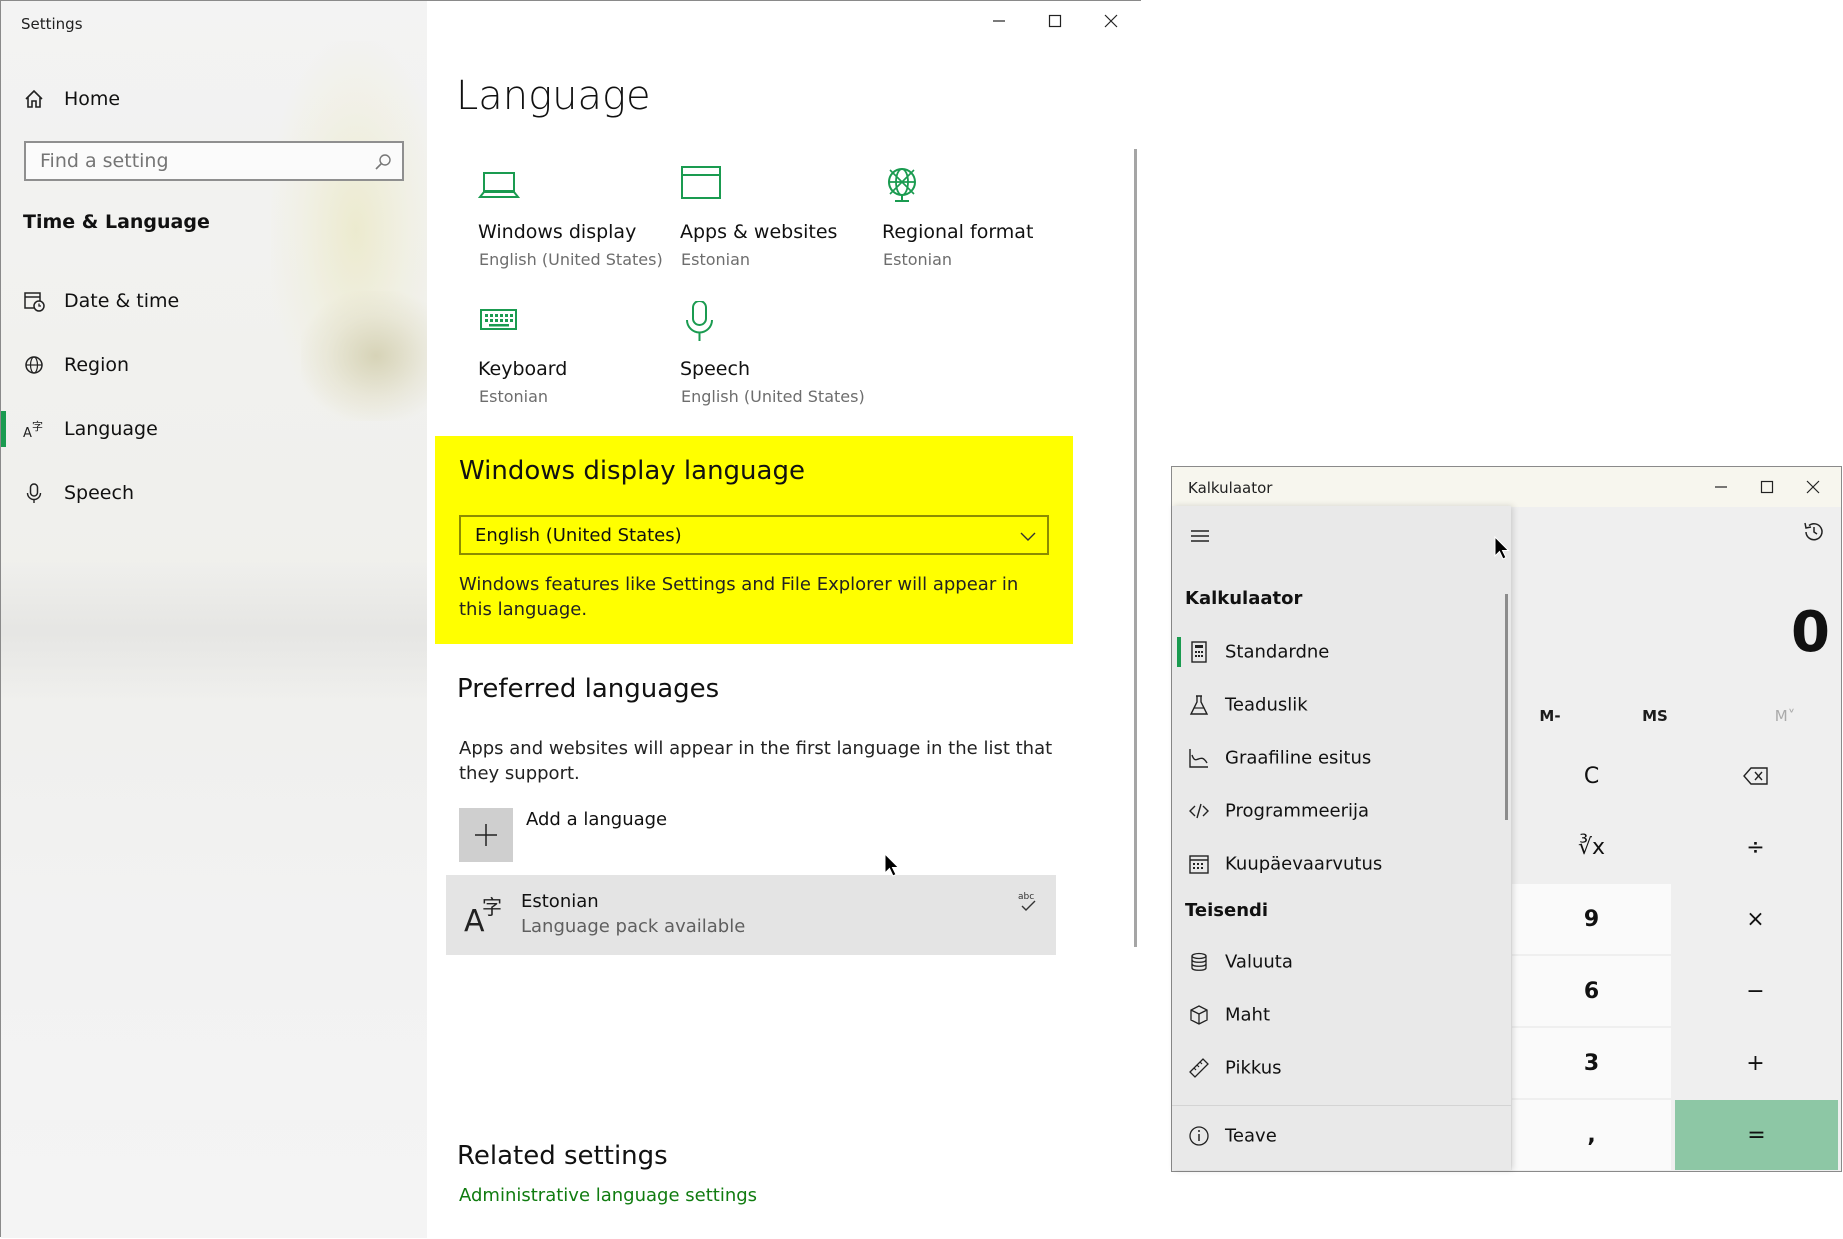  What do you see at coordinates (34, 98) in the screenshot?
I see `home-icon` at bounding box center [34, 98].